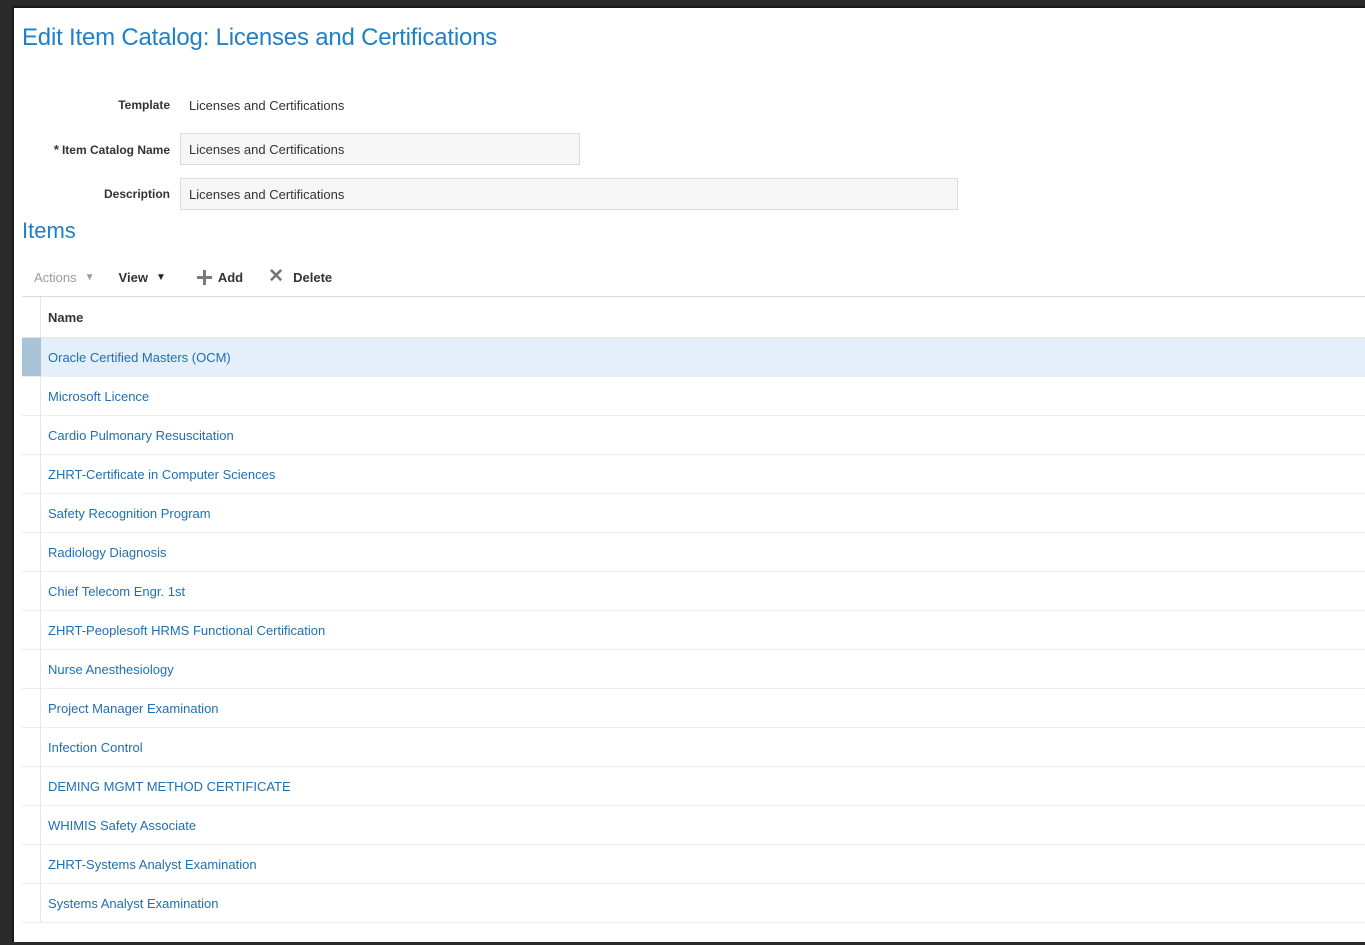 This screenshot has width=1365, height=945. Describe the element at coordinates (149, 864) in the screenshot. I see `item-name-link: ZHRT-Systems Analyst Examination` at that location.